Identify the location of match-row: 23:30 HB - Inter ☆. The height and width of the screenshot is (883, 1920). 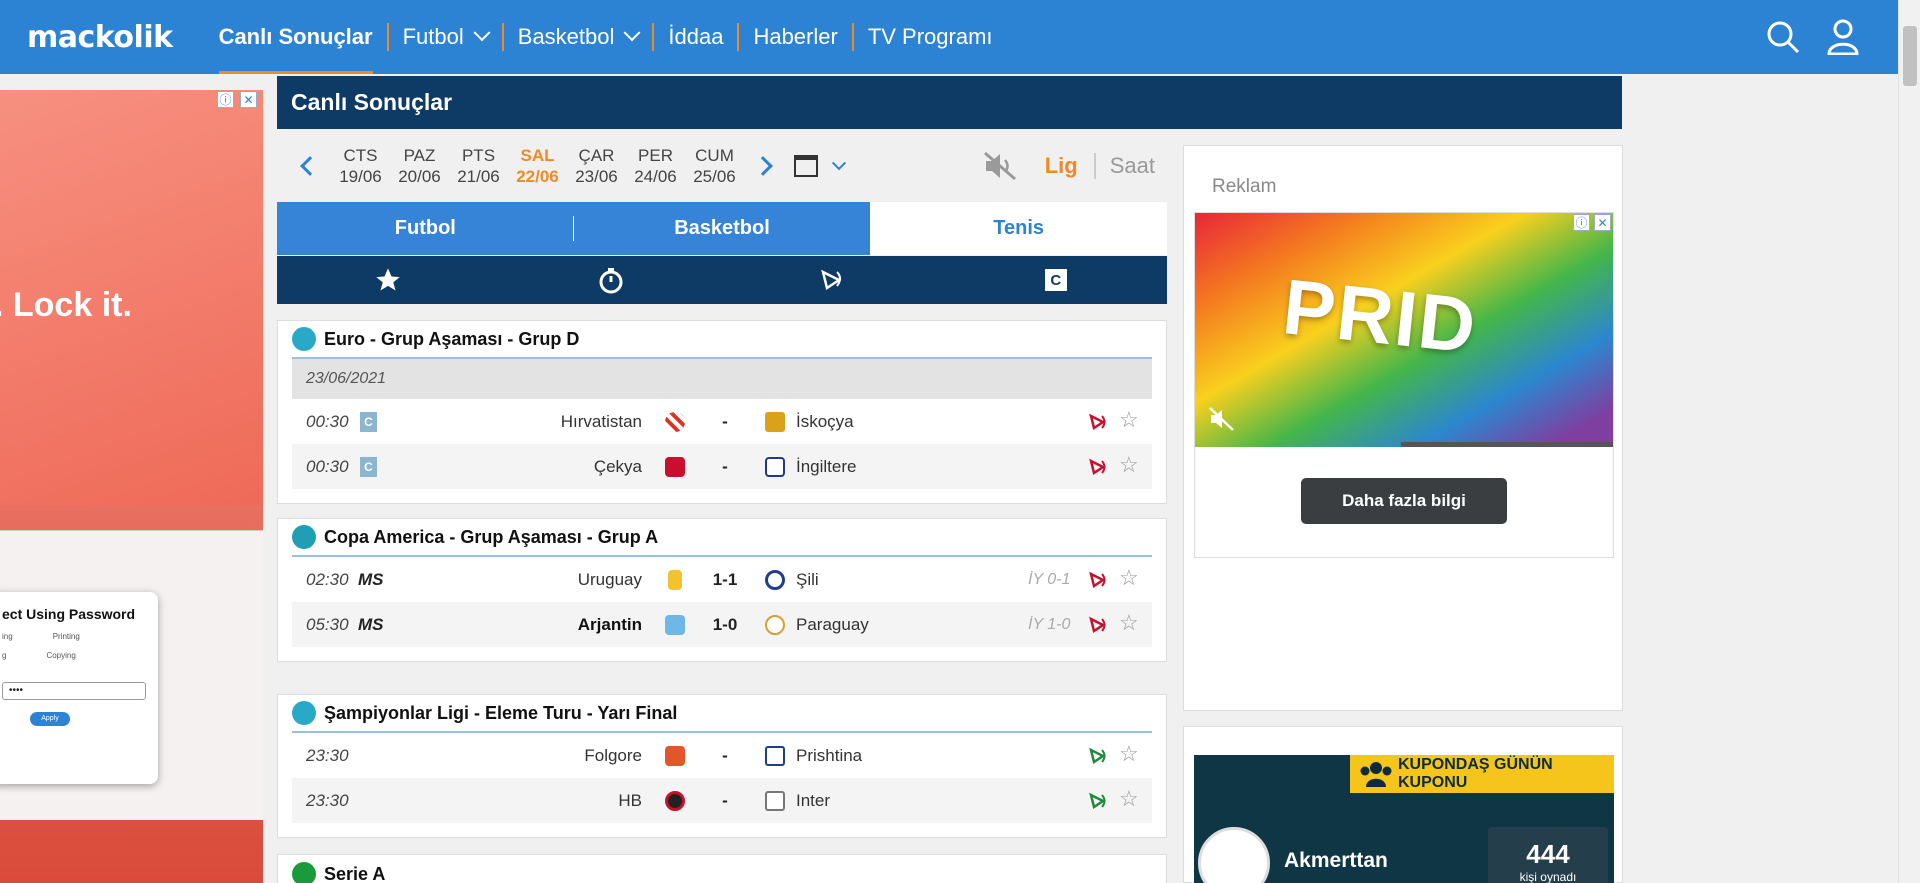
(722, 800).